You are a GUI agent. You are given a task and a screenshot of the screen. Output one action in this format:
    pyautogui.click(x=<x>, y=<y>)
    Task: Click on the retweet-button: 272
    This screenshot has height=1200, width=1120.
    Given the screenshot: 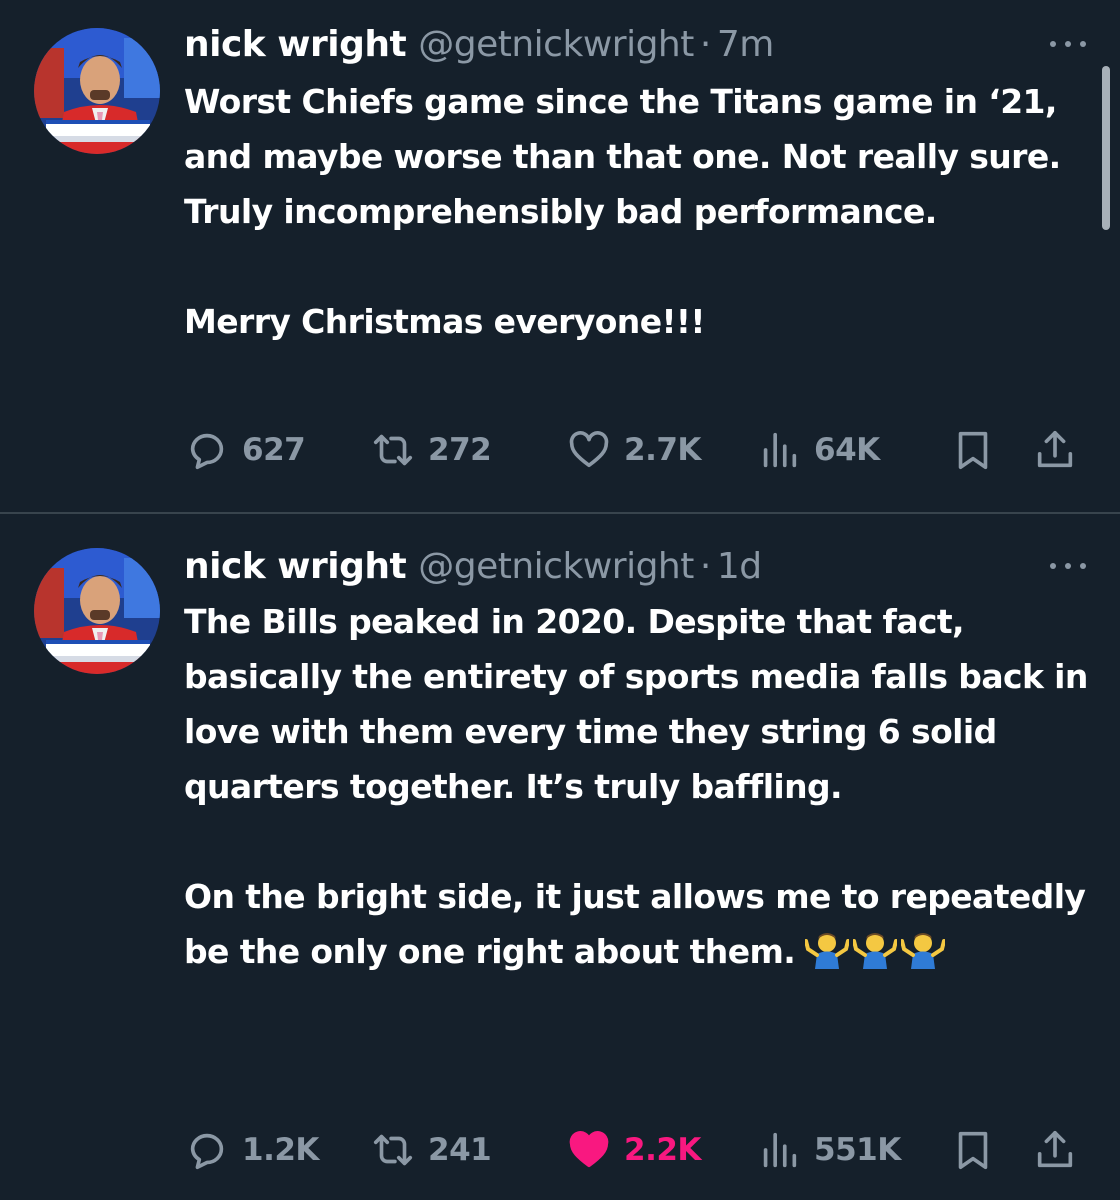 What is the action you would take?
    pyautogui.click(x=431, y=450)
    